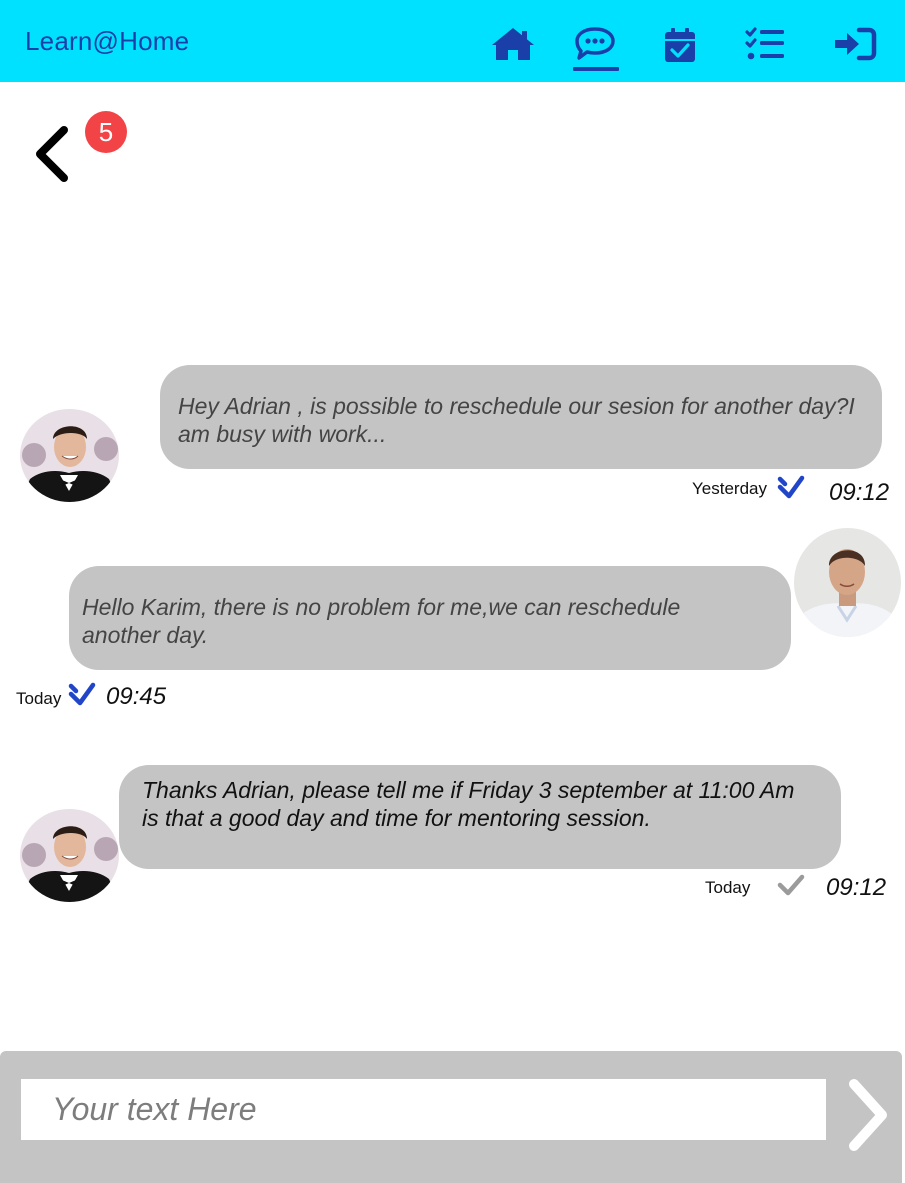  I want to click on back-button, so click(52, 154).